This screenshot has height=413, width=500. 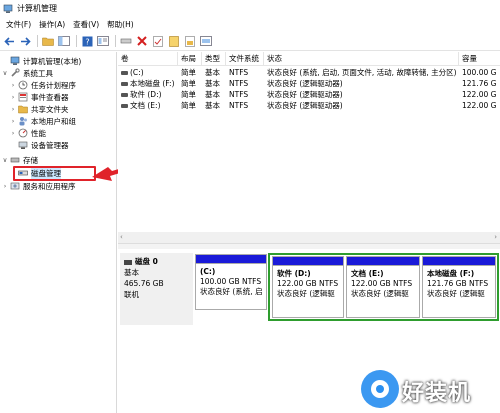 What do you see at coordinates (174, 41) in the screenshot?
I see `export-icon` at bounding box center [174, 41].